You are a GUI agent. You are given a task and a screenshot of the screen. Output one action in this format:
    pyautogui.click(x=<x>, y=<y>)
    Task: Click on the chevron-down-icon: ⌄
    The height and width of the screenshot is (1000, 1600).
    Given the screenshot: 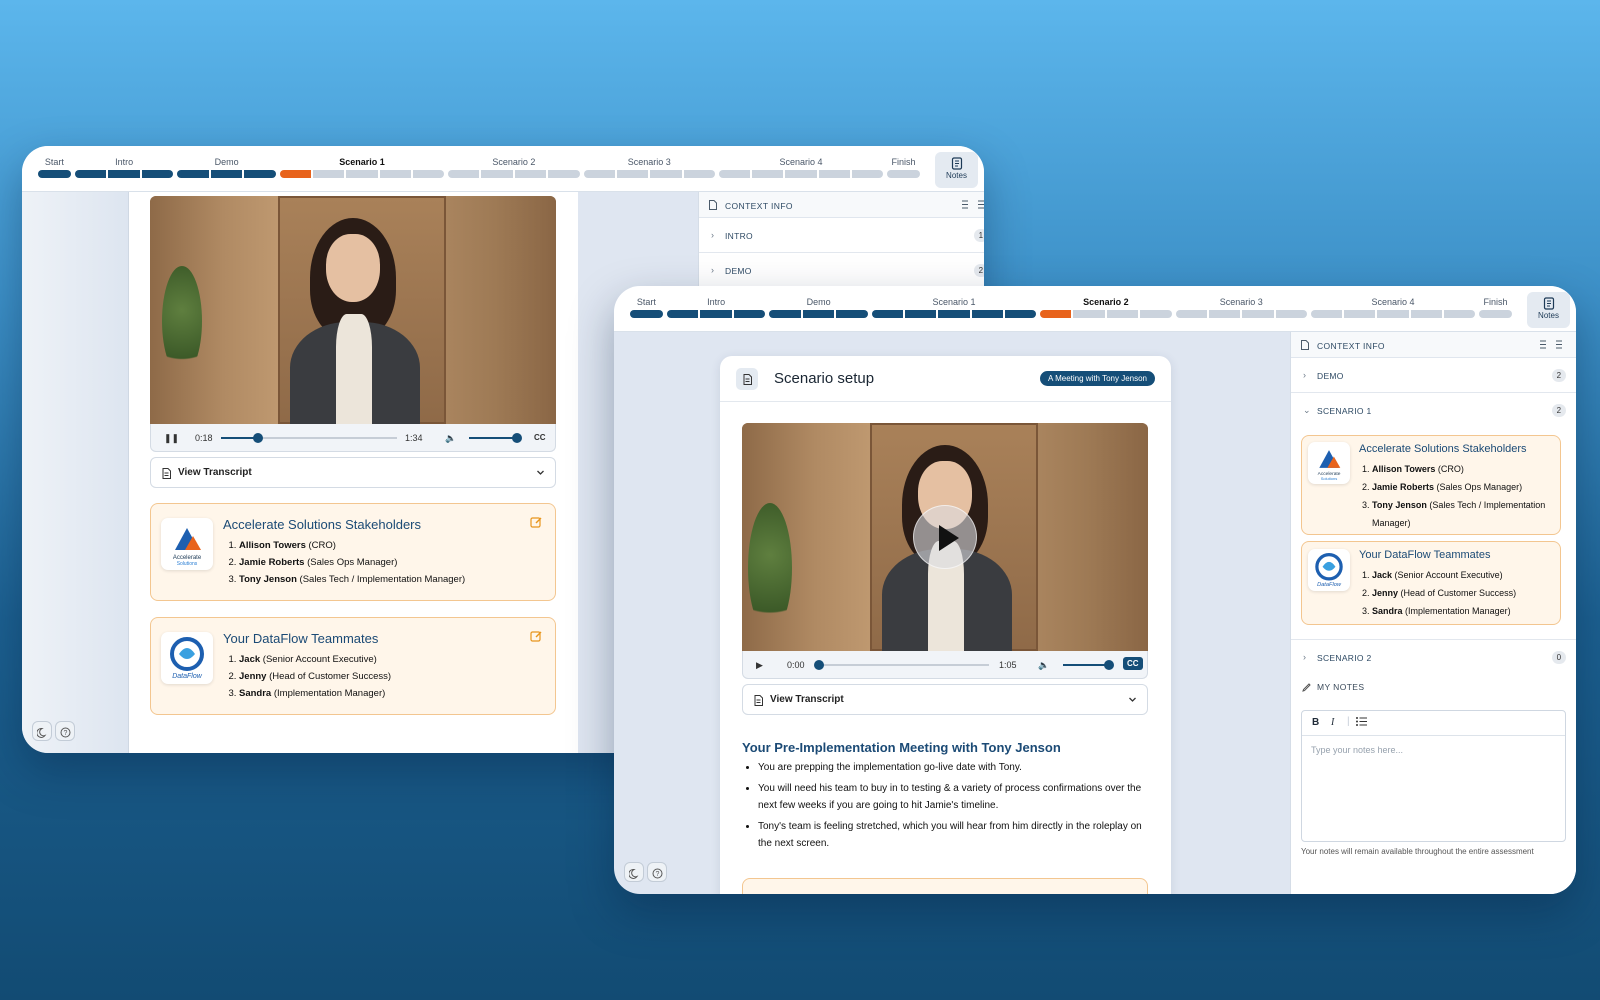 What is the action you would take?
    pyautogui.click(x=1307, y=410)
    